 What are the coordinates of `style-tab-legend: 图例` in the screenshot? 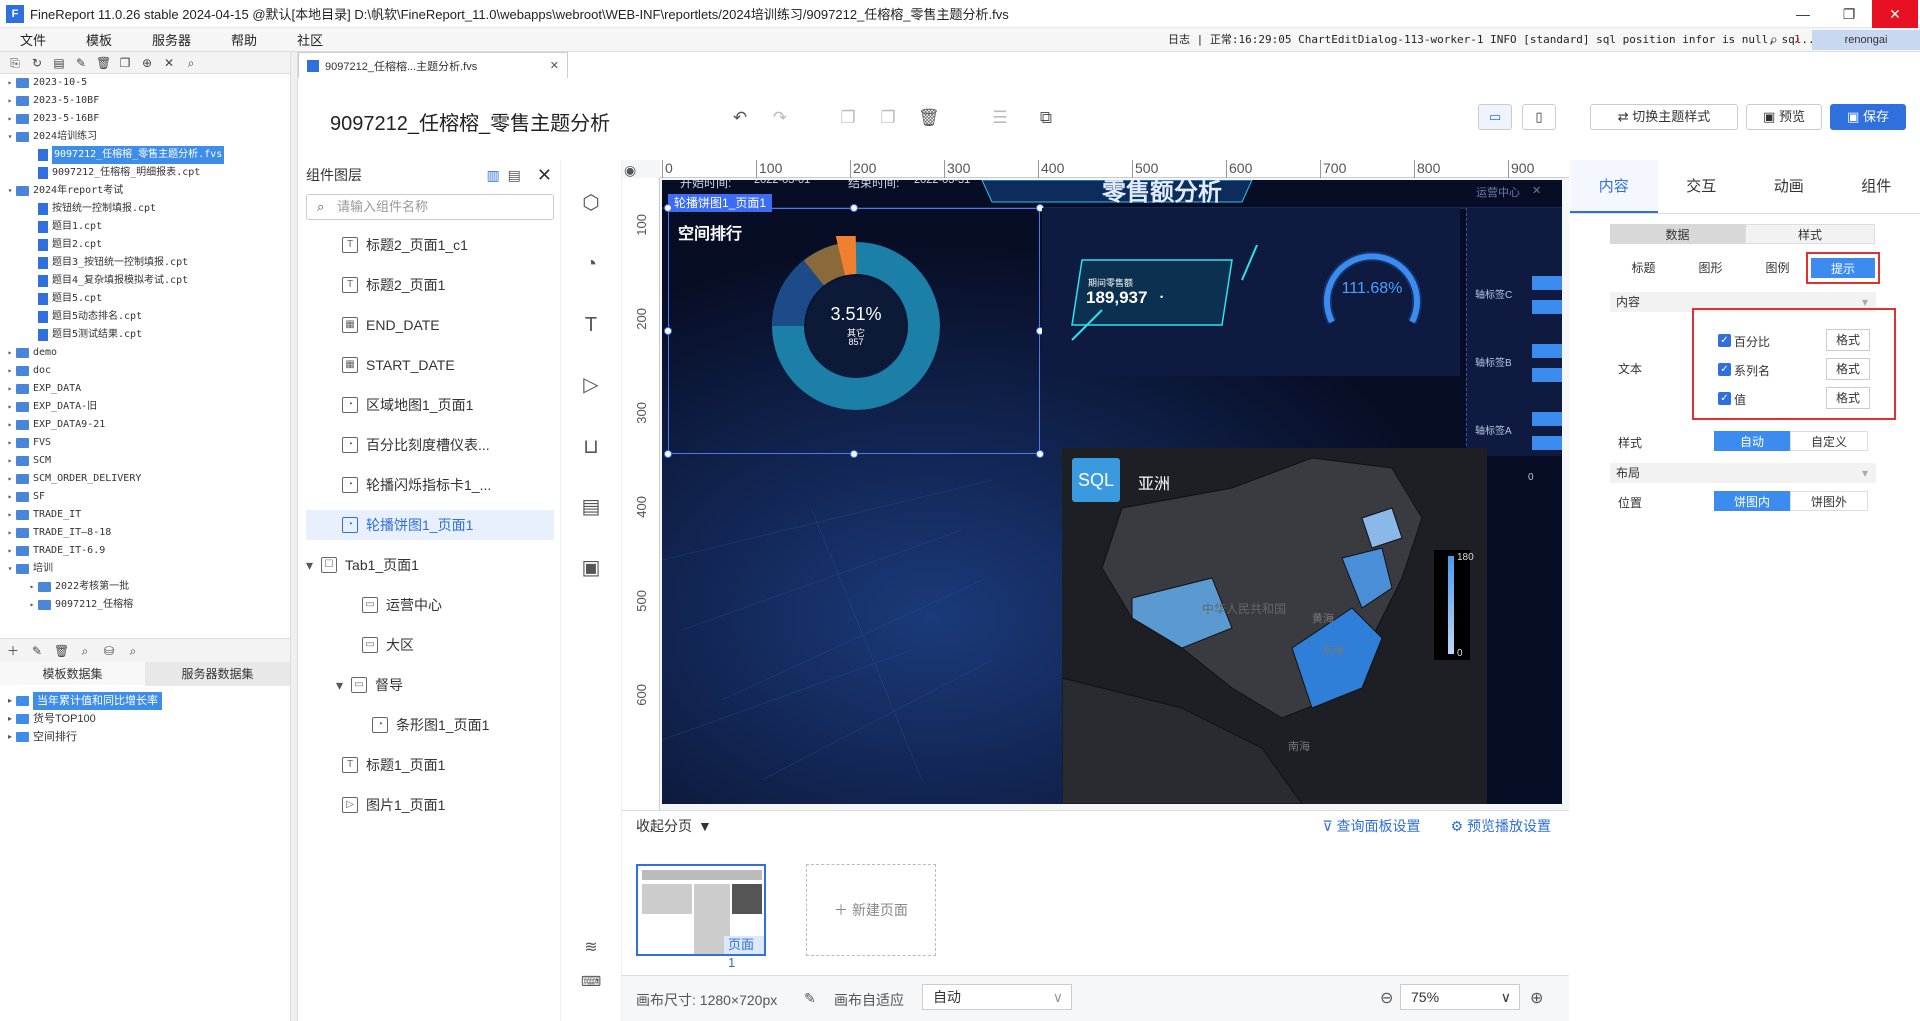 It's located at (1777, 268).